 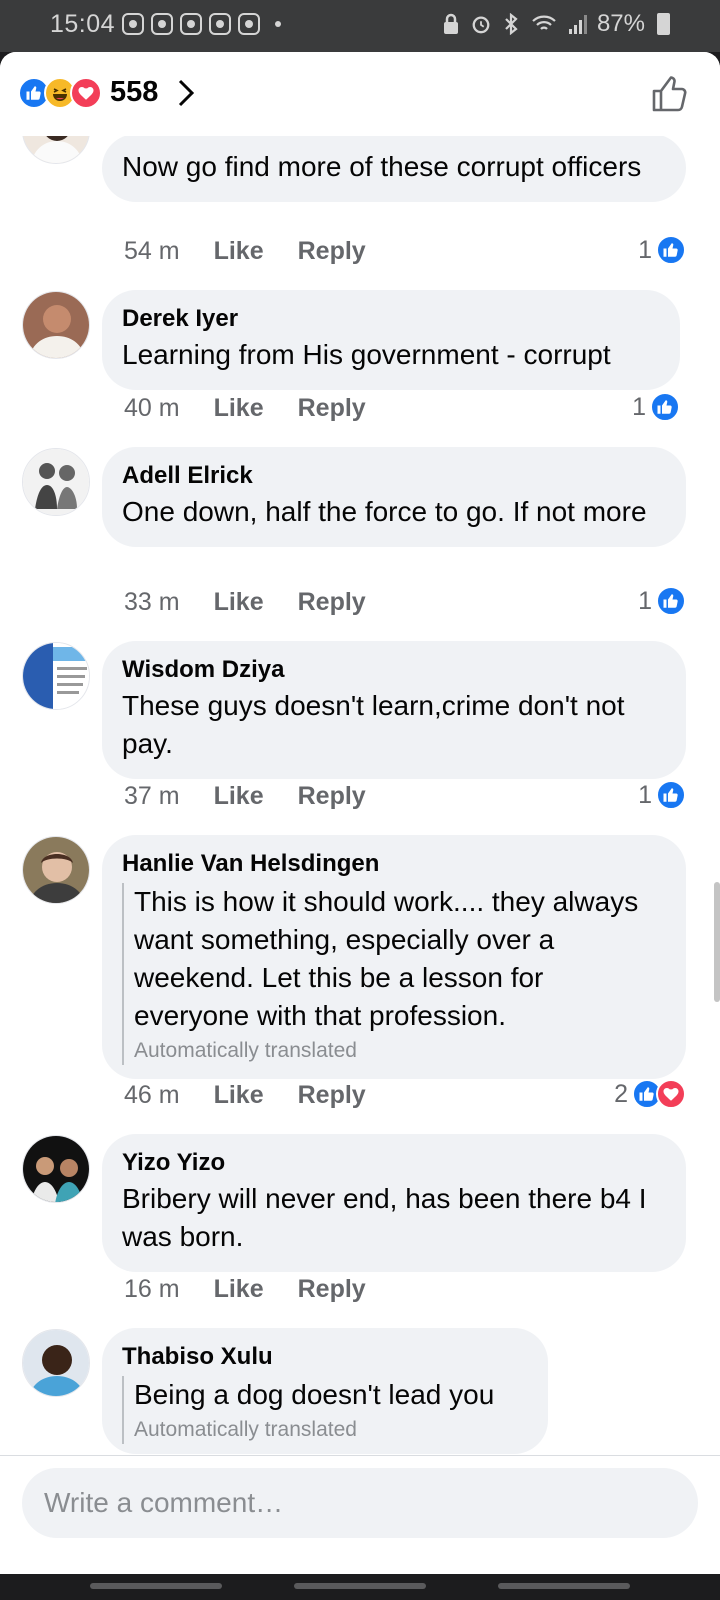 What do you see at coordinates (134, 92) in the screenshot?
I see `reaction-total: 558` at bounding box center [134, 92].